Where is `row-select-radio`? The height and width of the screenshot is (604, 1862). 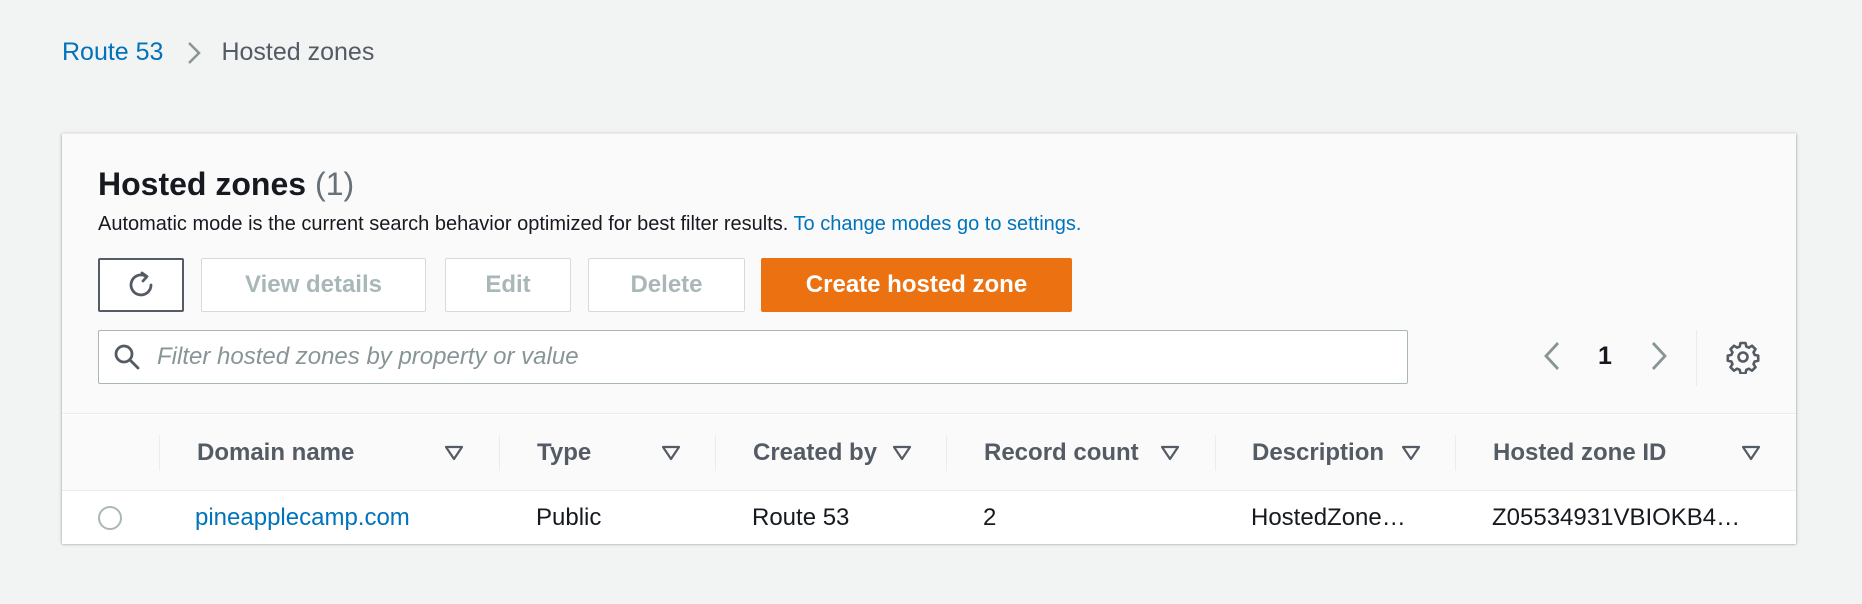 row-select-radio is located at coordinates (110, 518).